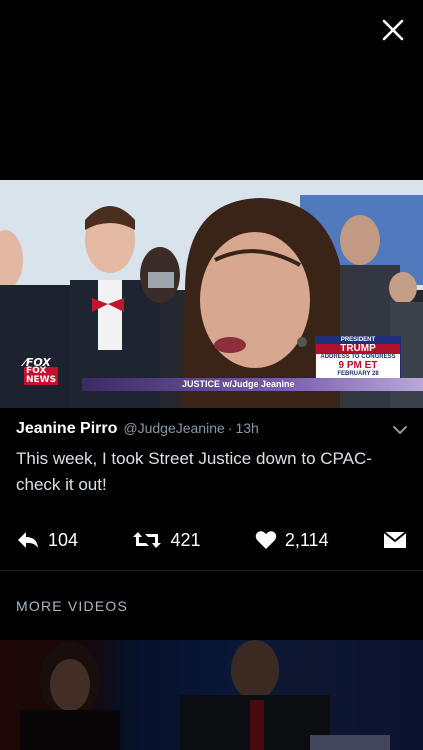 This screenshot has height=750, width=423. I want to click on envelope-icon, so click(395, 539).